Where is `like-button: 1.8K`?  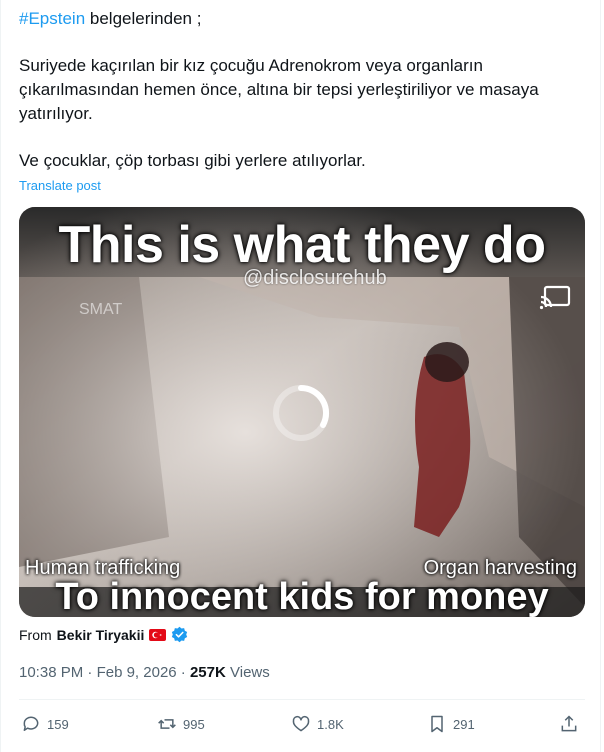 like-button: 1.8K is located at coordinates (317, 724).